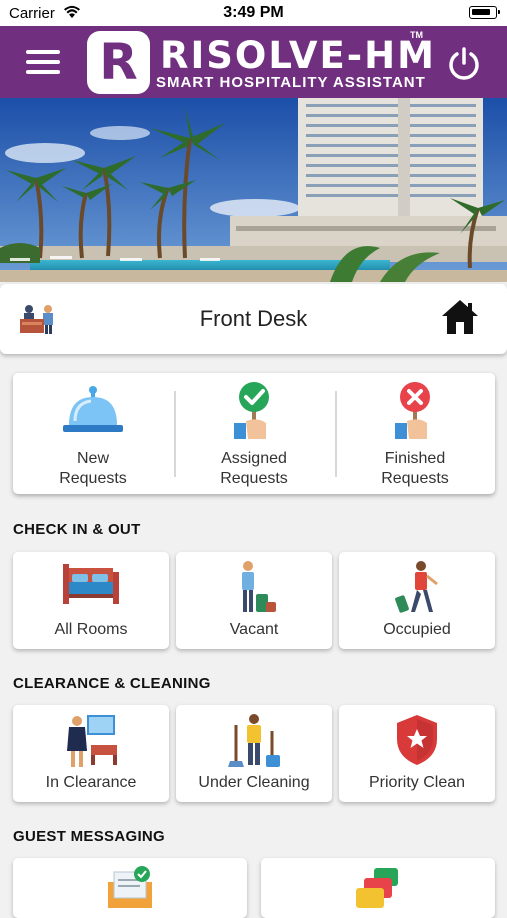  I want to click on priority-clean-tile: Priority Clean, so click(417, 753).